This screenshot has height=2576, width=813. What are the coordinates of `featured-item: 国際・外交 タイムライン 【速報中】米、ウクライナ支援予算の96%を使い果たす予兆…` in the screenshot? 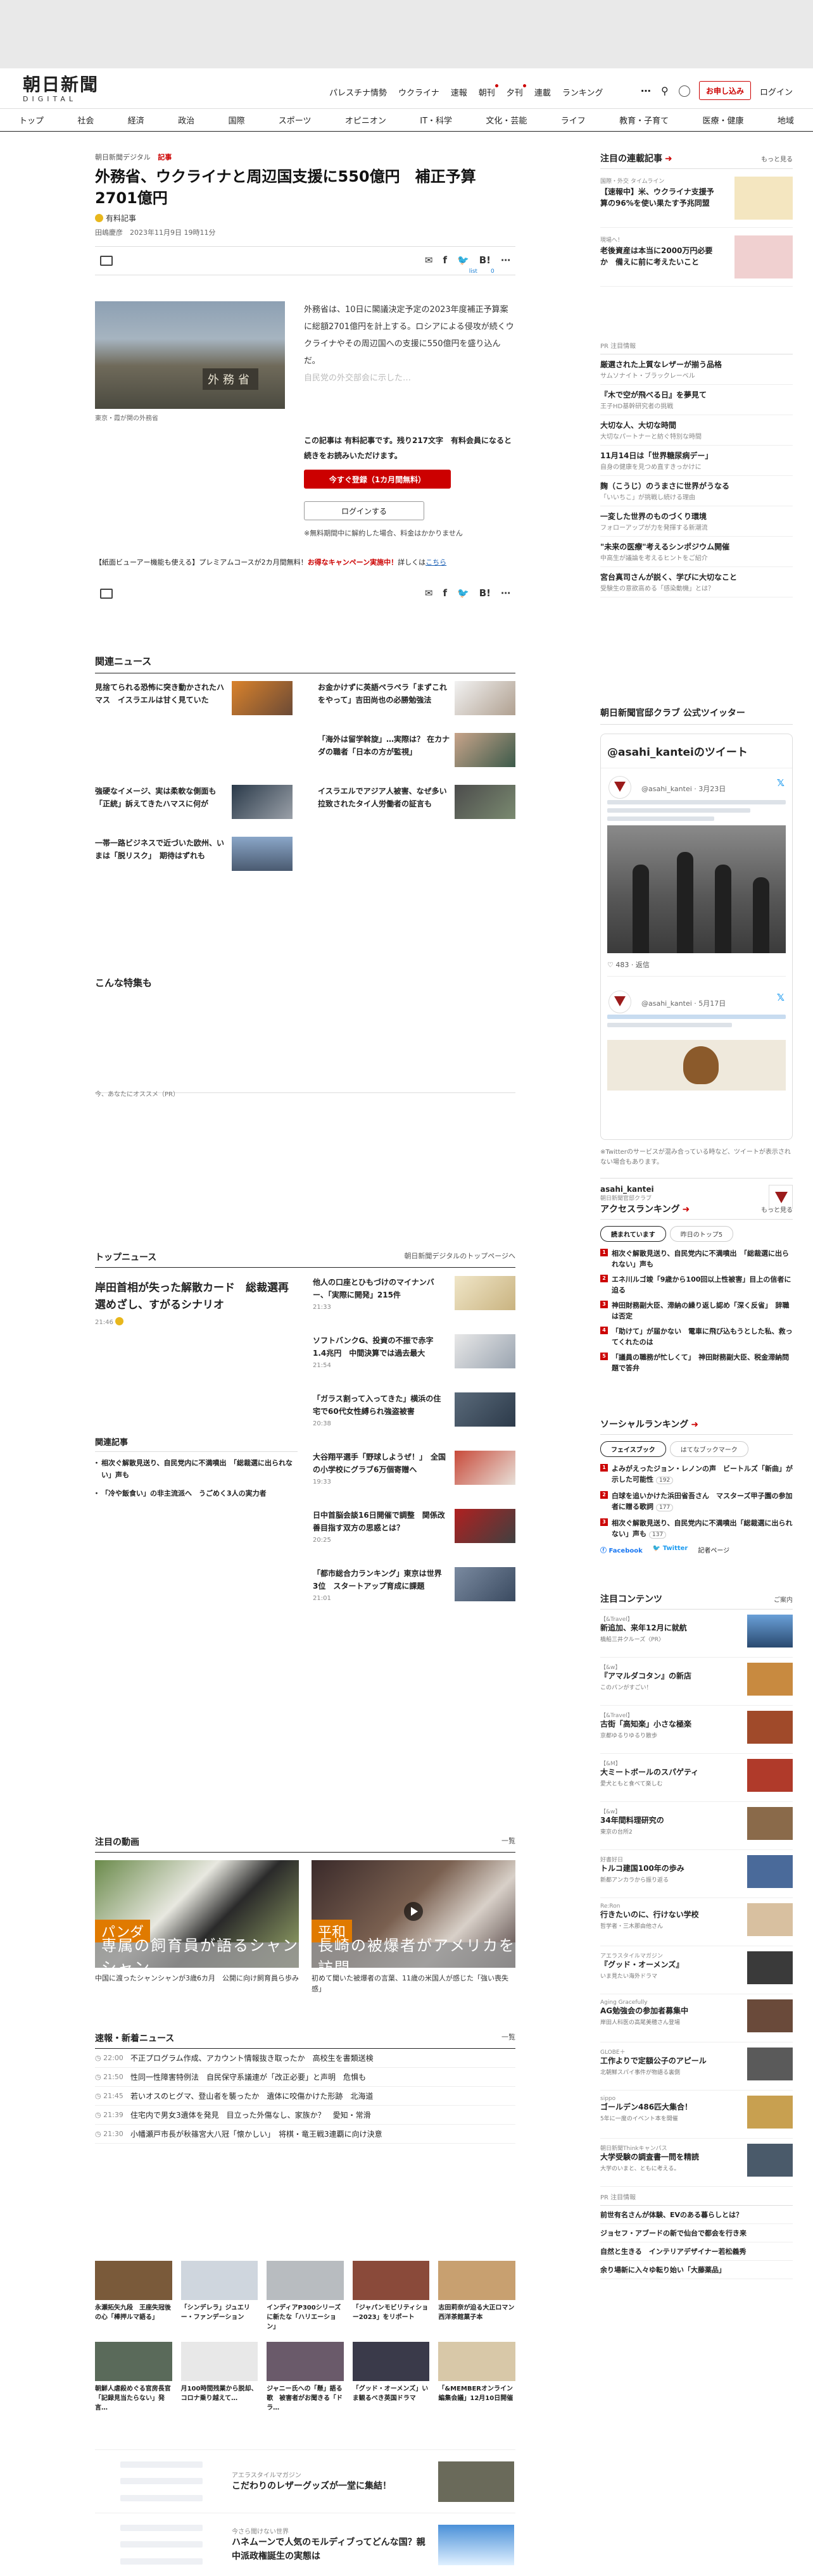 It's located at (696, 198).